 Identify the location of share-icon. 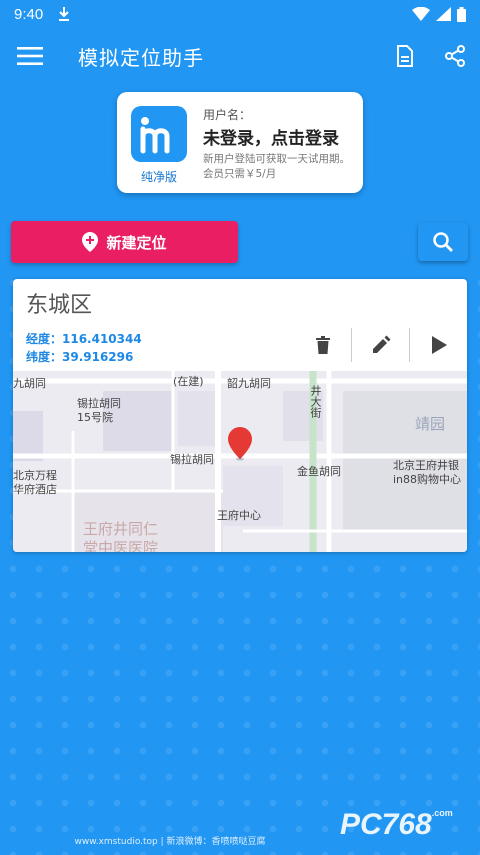
(455, 56).